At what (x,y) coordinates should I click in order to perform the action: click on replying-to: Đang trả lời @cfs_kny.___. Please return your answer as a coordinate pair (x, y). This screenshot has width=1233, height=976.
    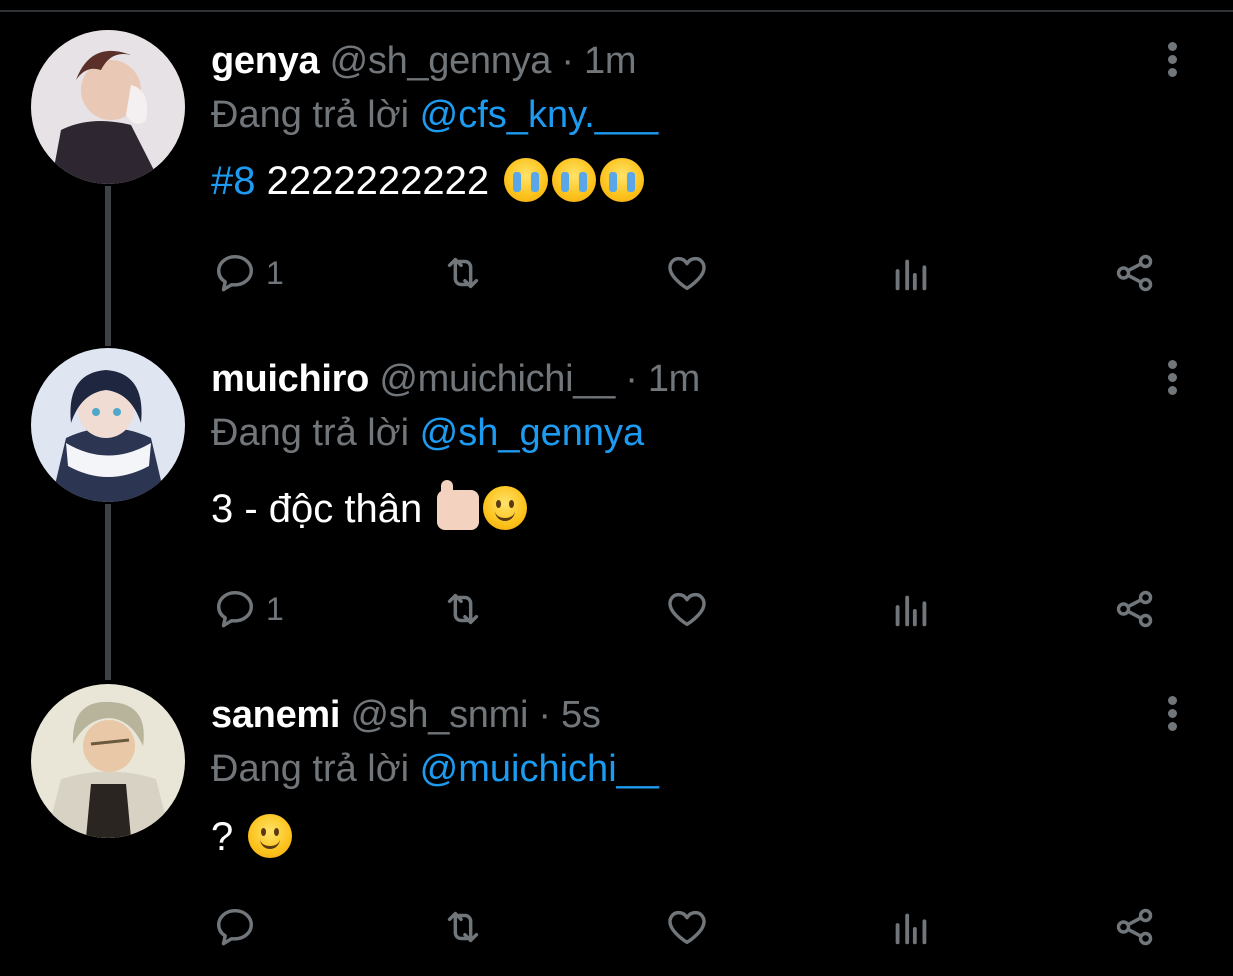
    Looking at the image, I should click on (434, 115).